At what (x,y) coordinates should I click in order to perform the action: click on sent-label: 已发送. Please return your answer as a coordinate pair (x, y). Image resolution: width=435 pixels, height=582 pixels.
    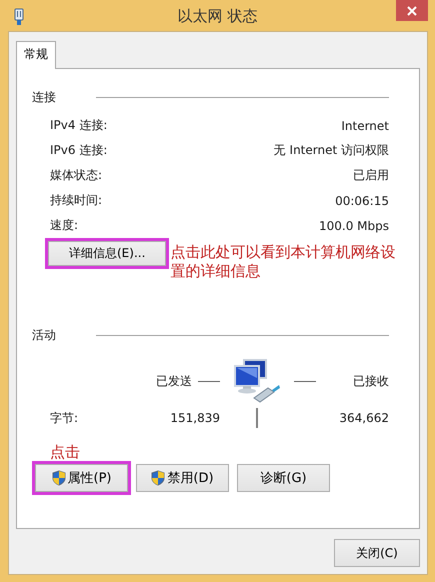
    Looking at the image, I should click on (174, 381).